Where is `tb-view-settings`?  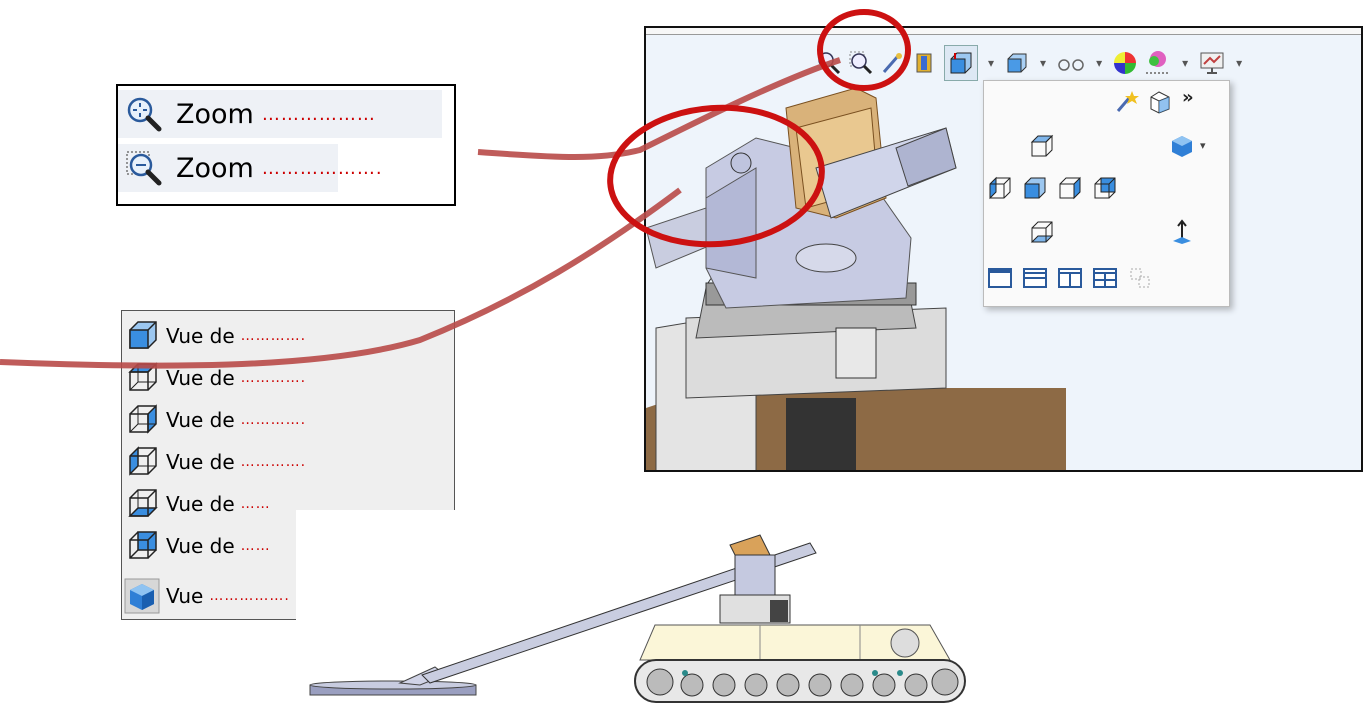 tb-view-settings is located at coordinates (1212, 63).